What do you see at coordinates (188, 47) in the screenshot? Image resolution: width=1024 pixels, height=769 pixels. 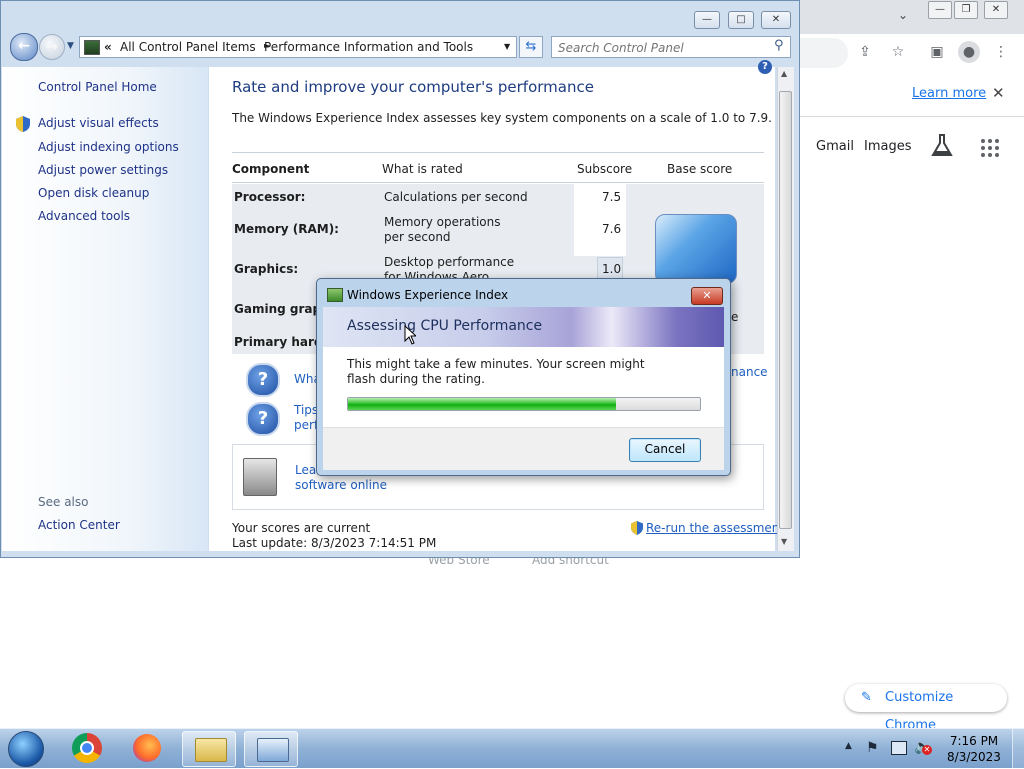 I see `breadcrumb-all-items: All Control Panel Items` at bounding box center [188, 47].